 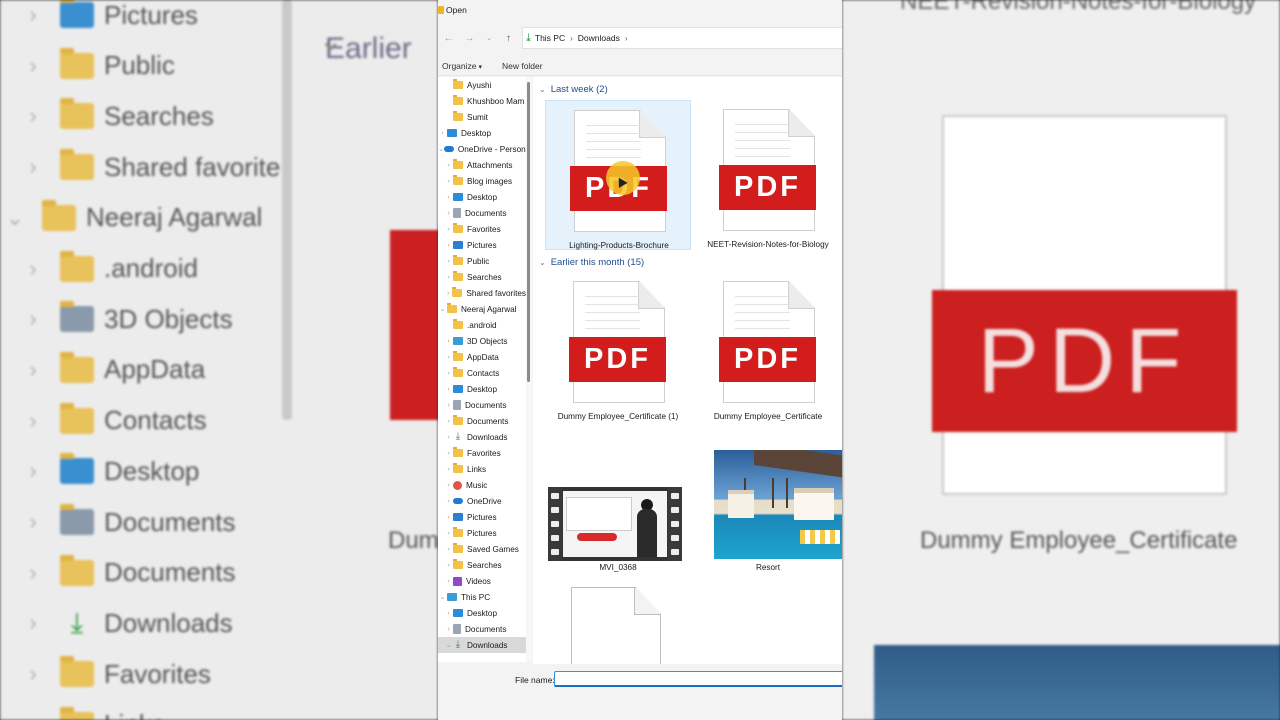 What do you see at coordinates (618, 347) in the screenshot?
I see `file-tile-dummy-employee-certificate-1: PDF Dummy Employee_Certificate (1)` at bounding box center [618, 347].